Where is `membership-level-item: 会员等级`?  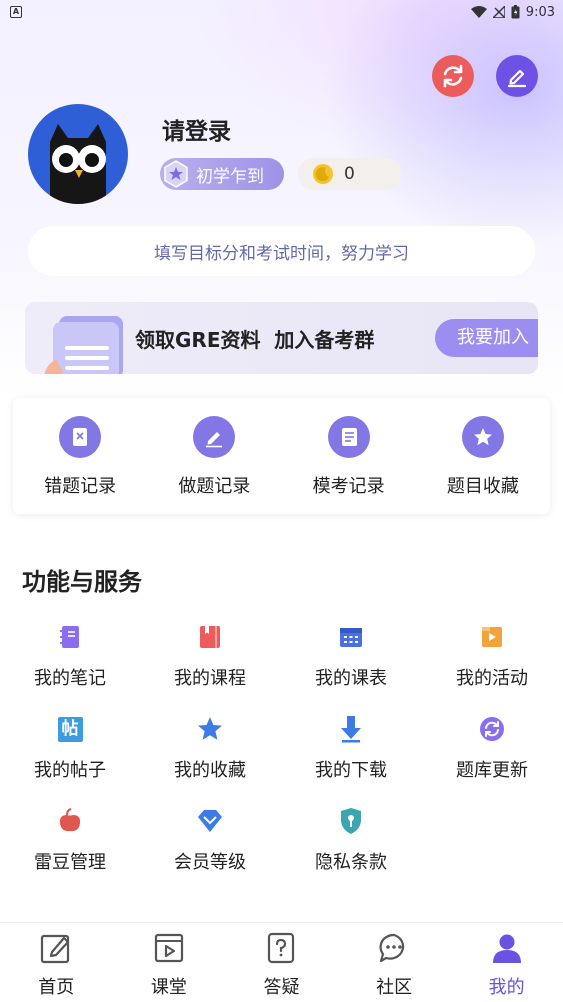 membership-level-item: 会员等级 is located at coordinates (210, 840).